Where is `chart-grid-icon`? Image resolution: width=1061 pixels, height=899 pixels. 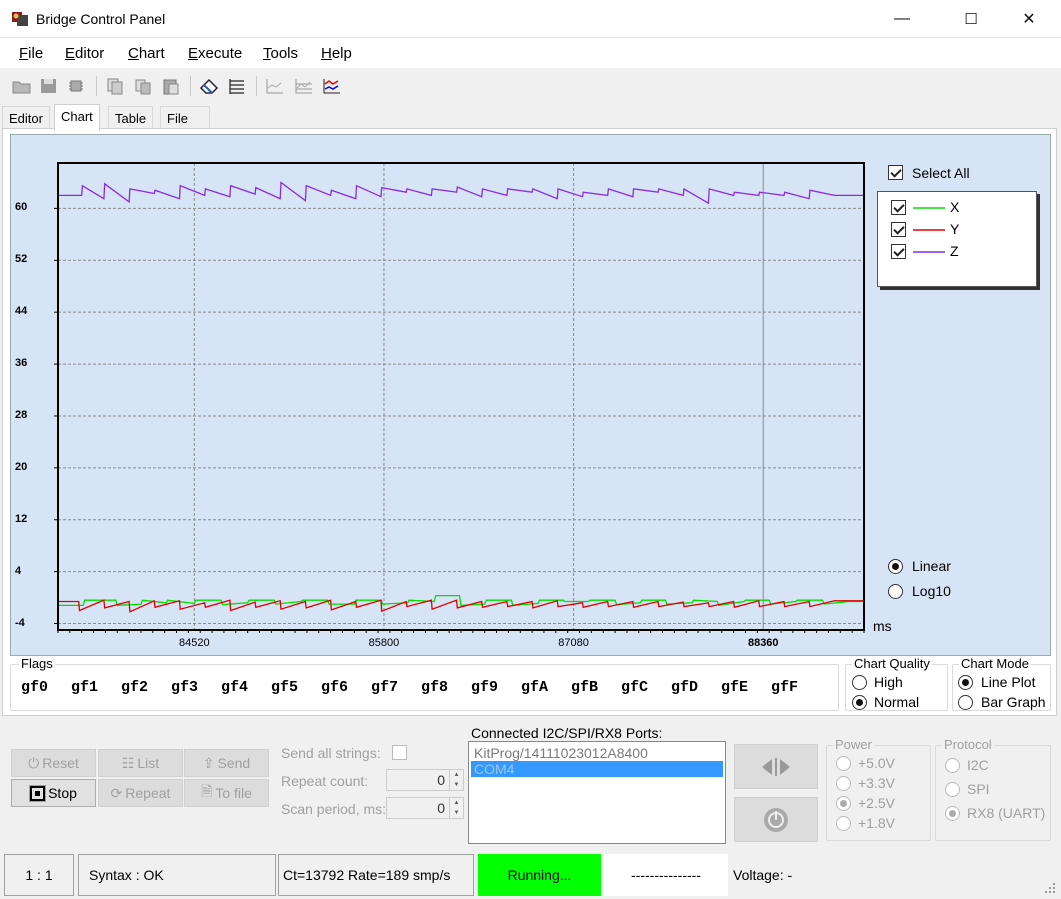
chart-grid-icon is located at coordinates (304, 86).